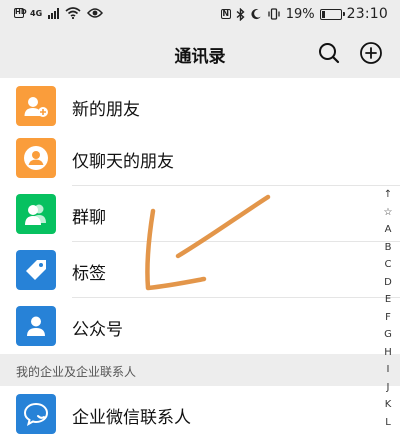 This screenshot has width=400, height=437. Describe the element at coordinates (388, 353) in the screenshot. I see `index-letter: H` at that location.